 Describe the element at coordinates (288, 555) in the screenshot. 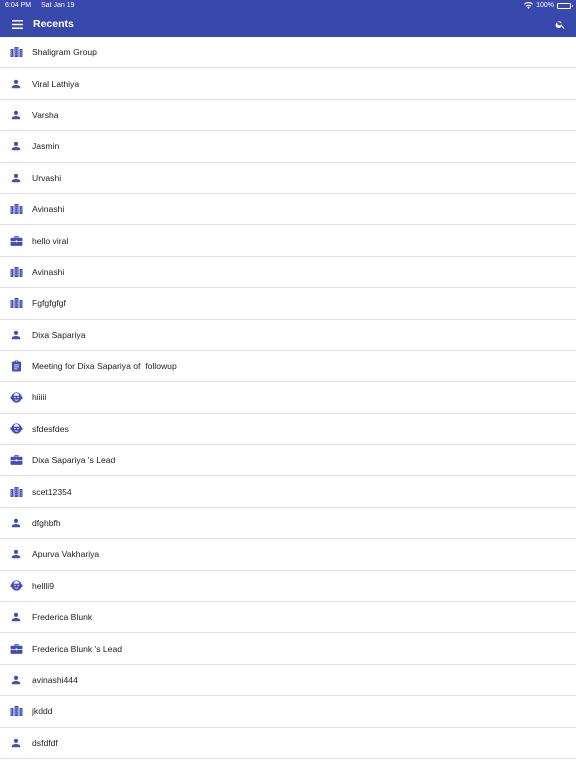

I see `recent-item: Apurva Vakhariya` at that location.